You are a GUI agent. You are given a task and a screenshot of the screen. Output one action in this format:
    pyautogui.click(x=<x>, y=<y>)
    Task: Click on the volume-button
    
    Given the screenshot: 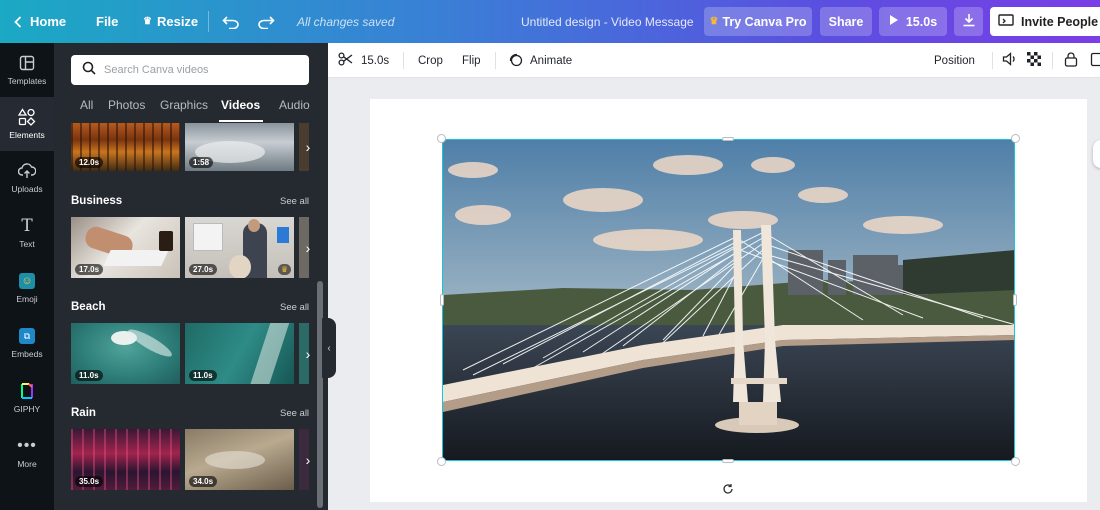 What is the action you would take?
    pyautogui.click(x=1010, y=60)
    